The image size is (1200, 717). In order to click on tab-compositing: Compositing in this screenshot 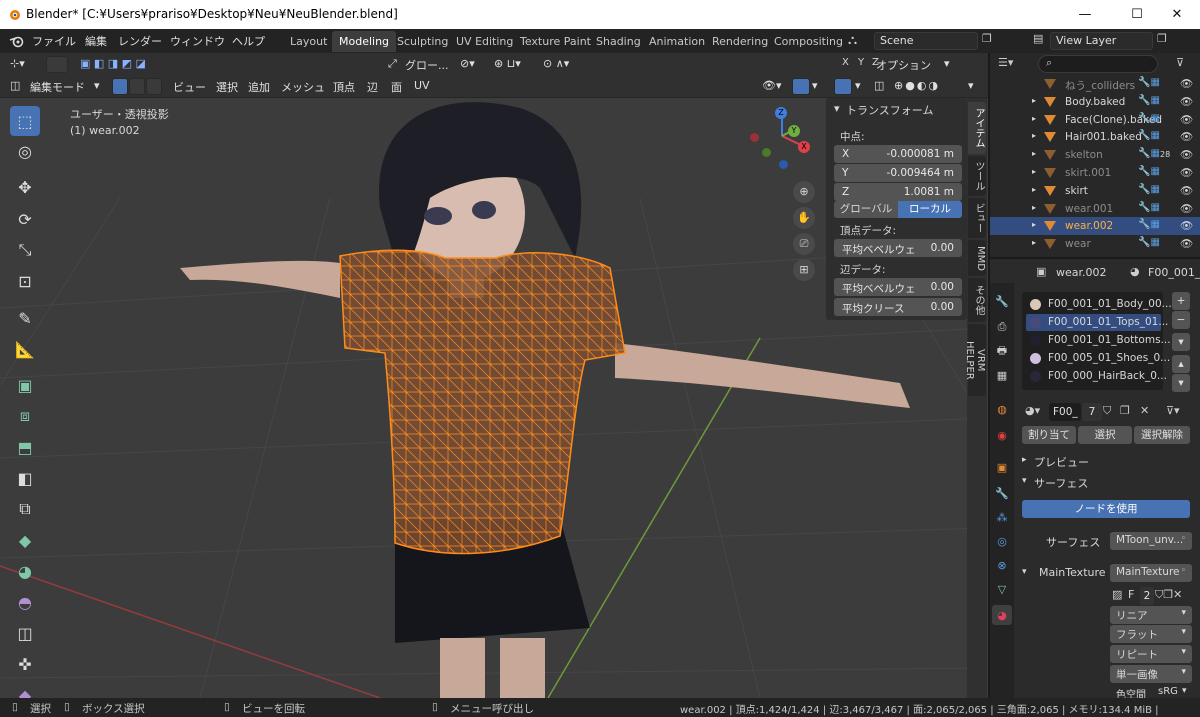, I will do `click(808, 41)`.